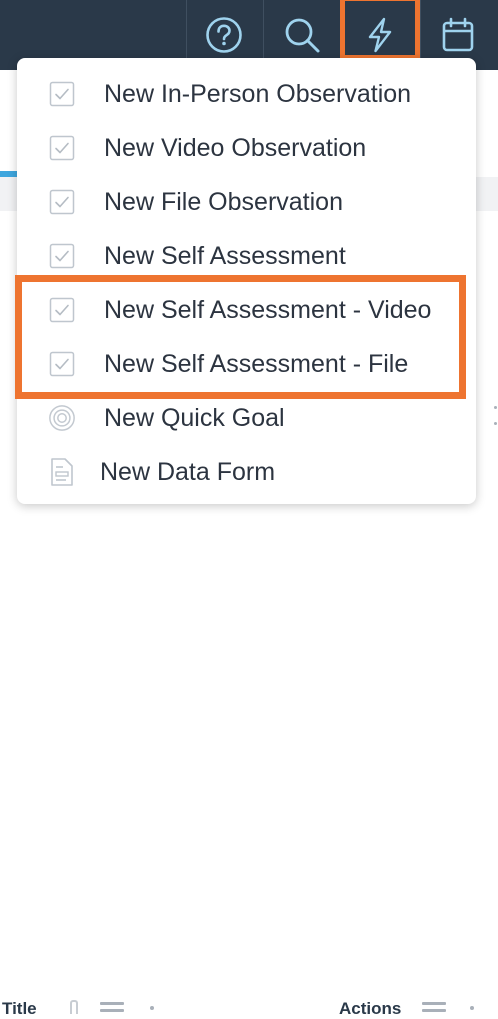  Describe the element at coordinates (225, 256) in the screenshot. I see `menu-item-label: New Self Assessment` at that location.